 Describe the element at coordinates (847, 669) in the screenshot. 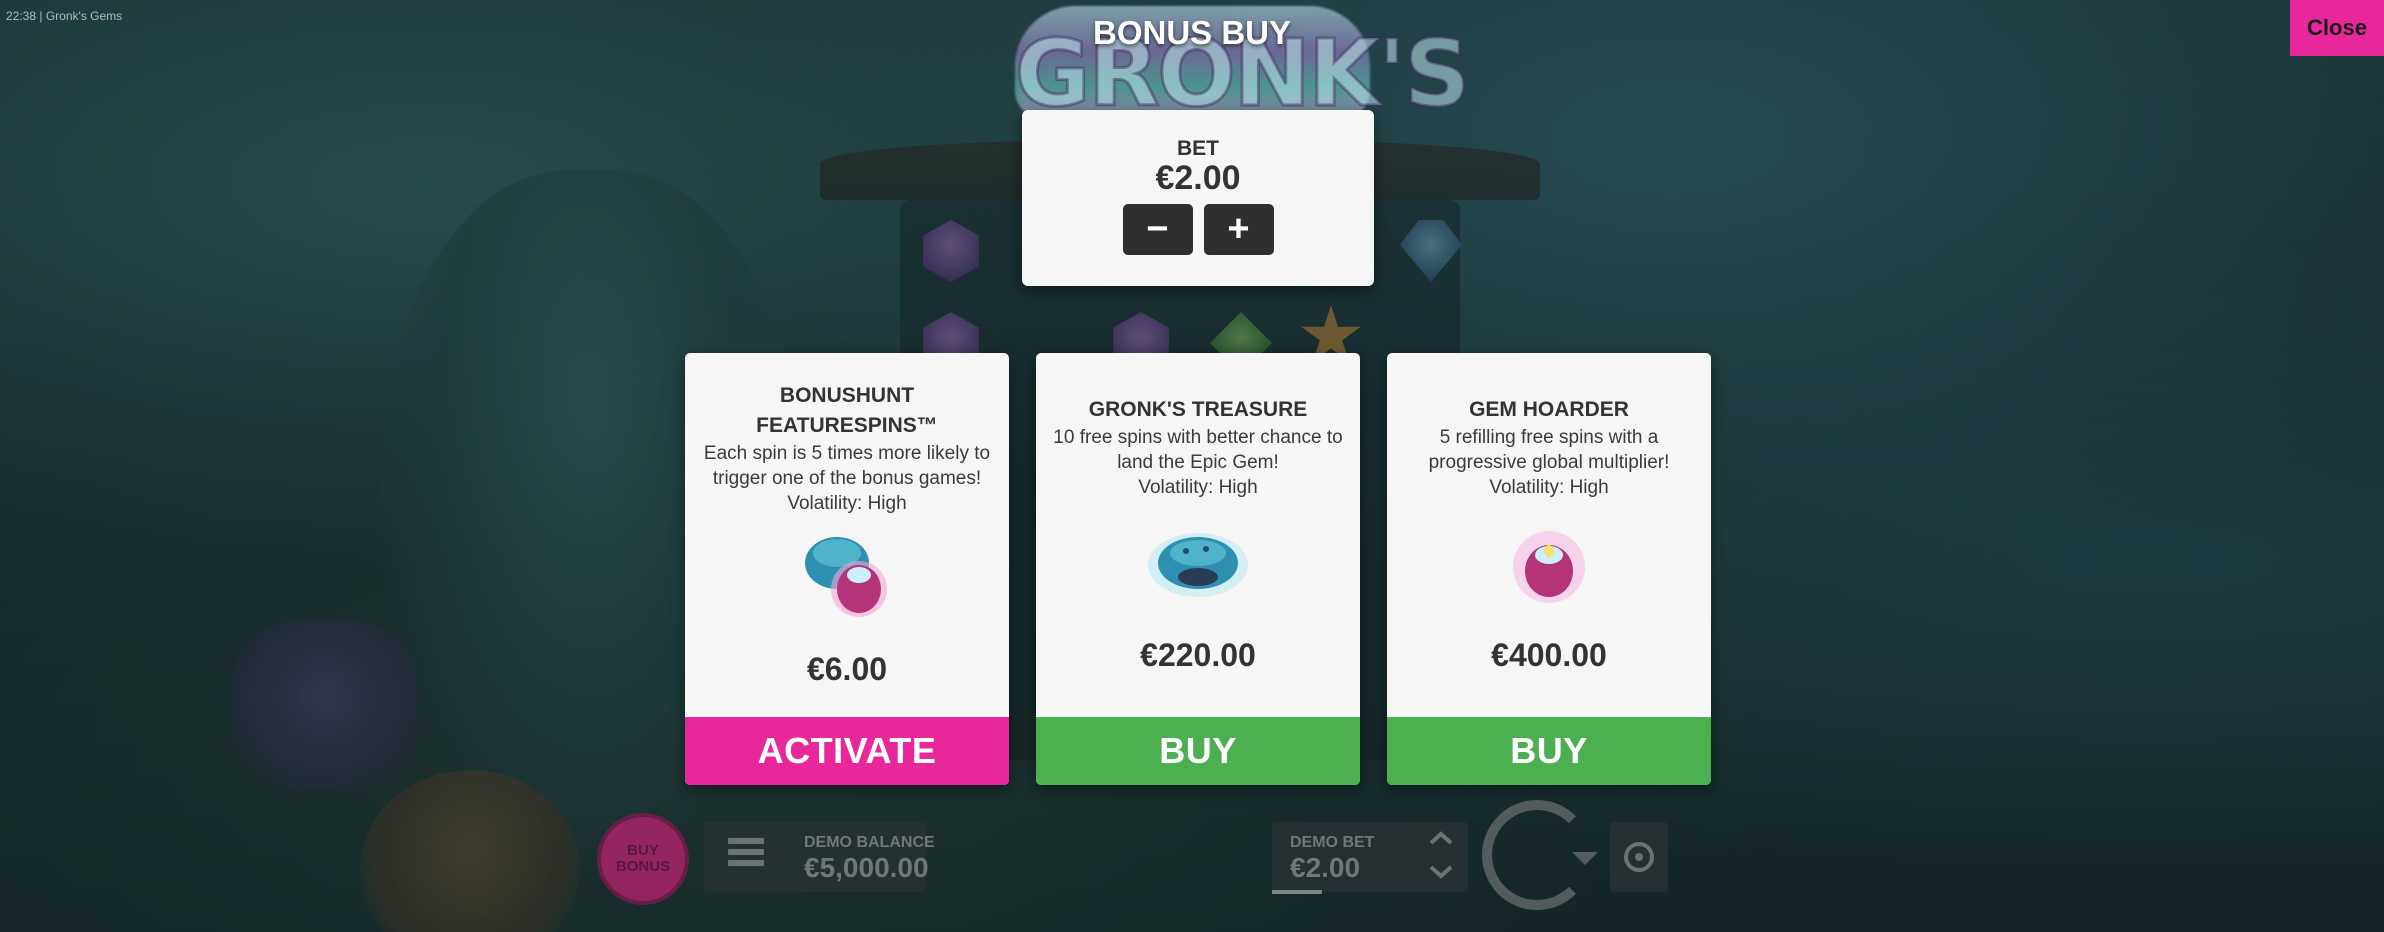

I see `offer-price: €6.00` at that location.